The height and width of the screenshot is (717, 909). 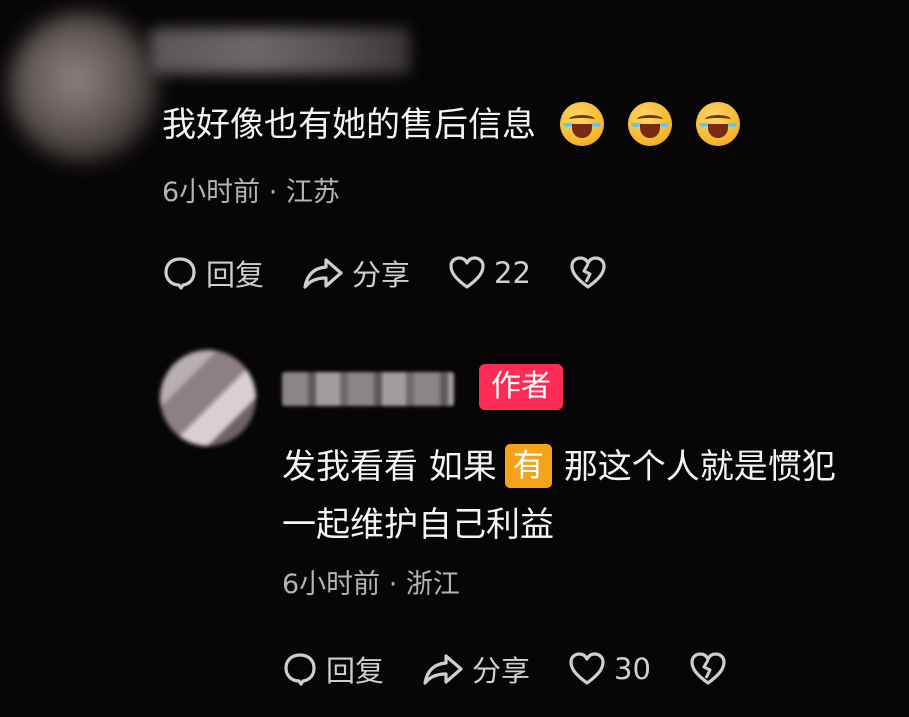 I want to click on reply-text-part2: 那这个人就是惯犯, so click(x=699, y=467).